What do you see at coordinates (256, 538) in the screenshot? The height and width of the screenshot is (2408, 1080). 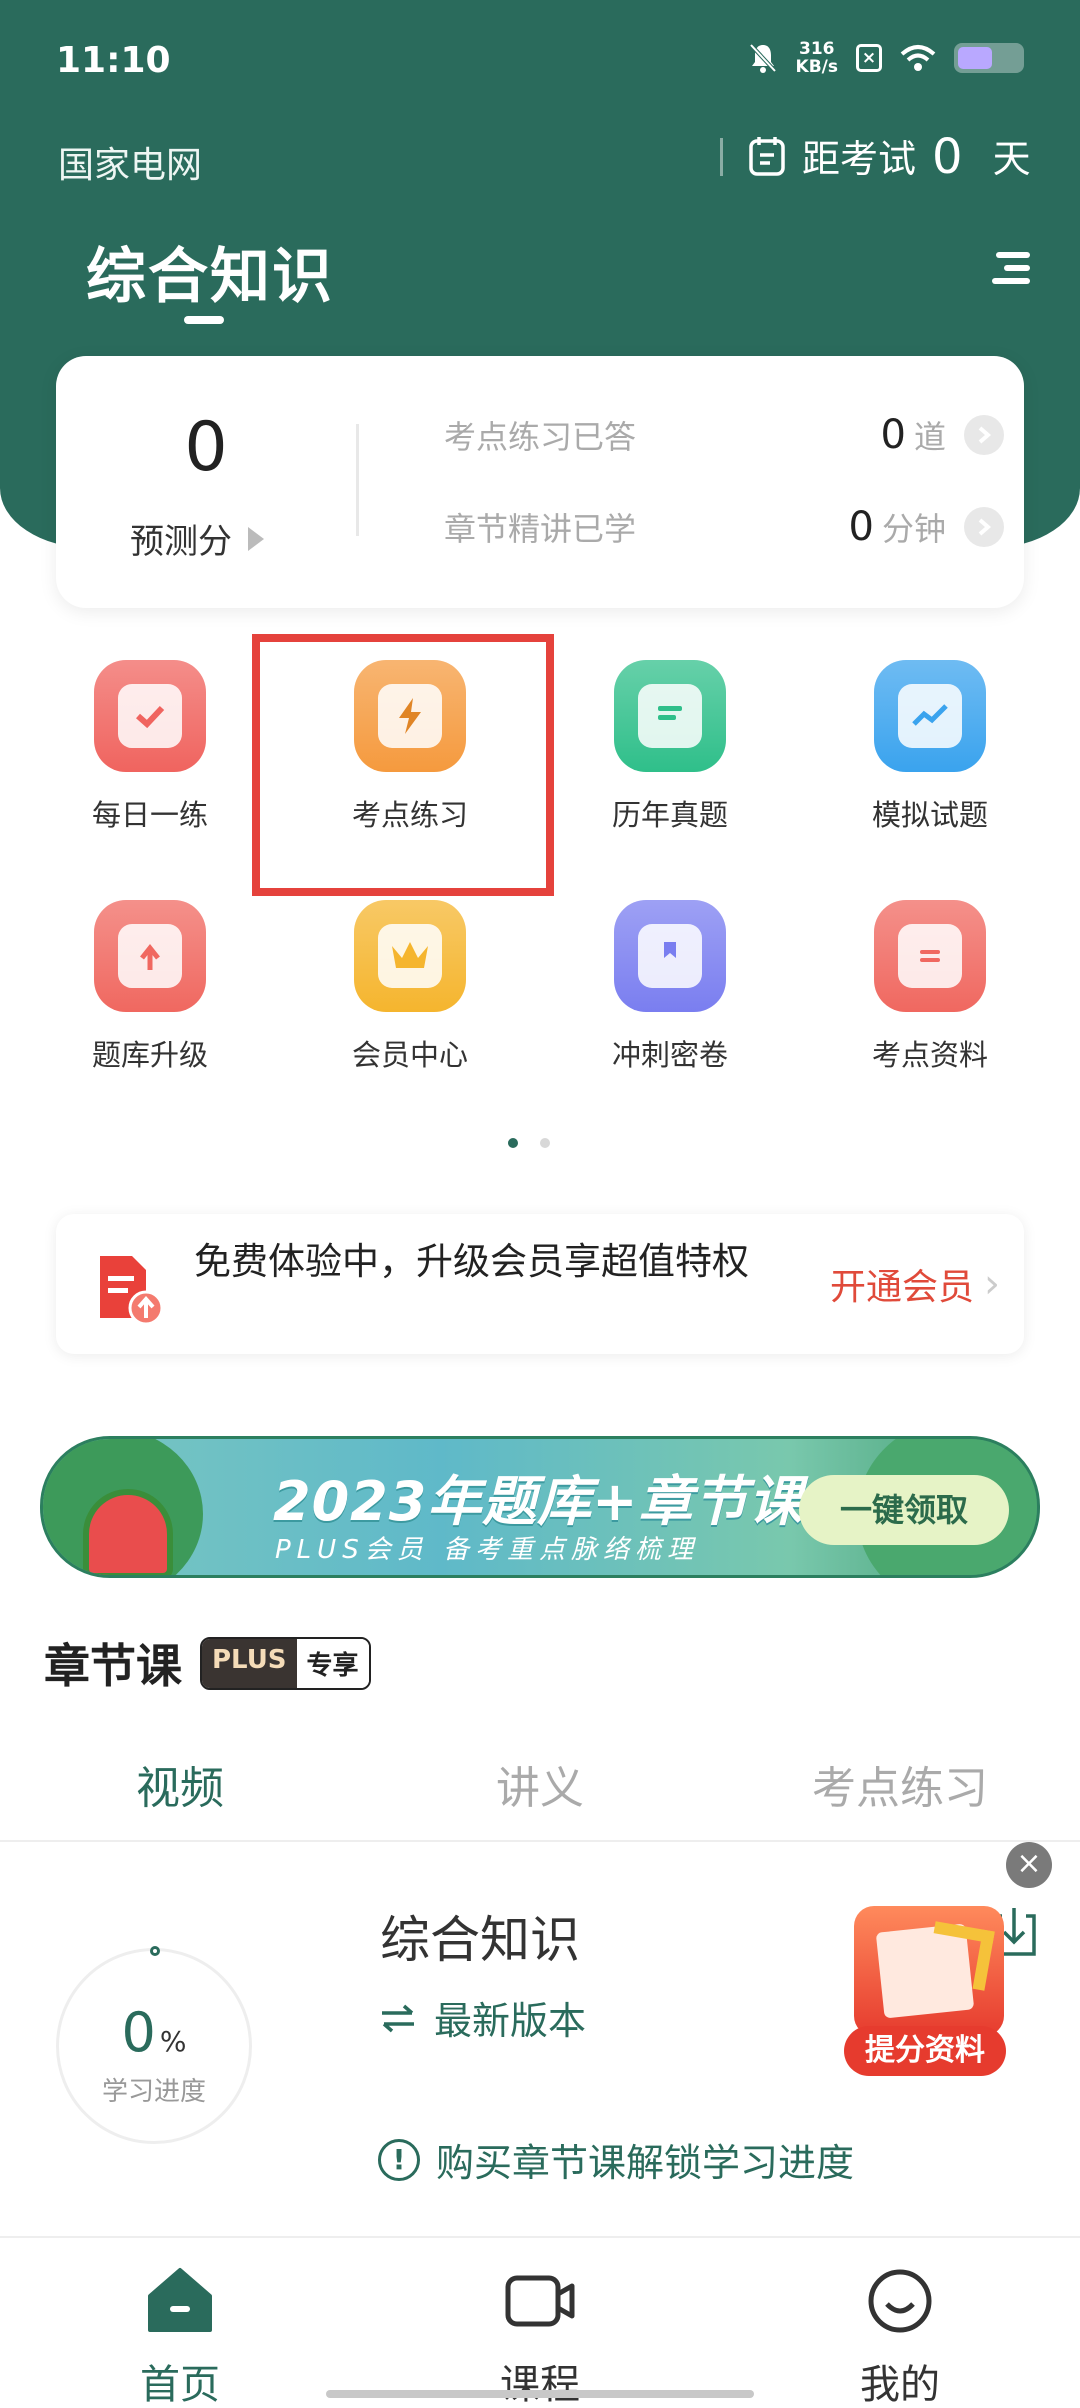 I see `triangle-right-icon` at bounding box center [256, 538].